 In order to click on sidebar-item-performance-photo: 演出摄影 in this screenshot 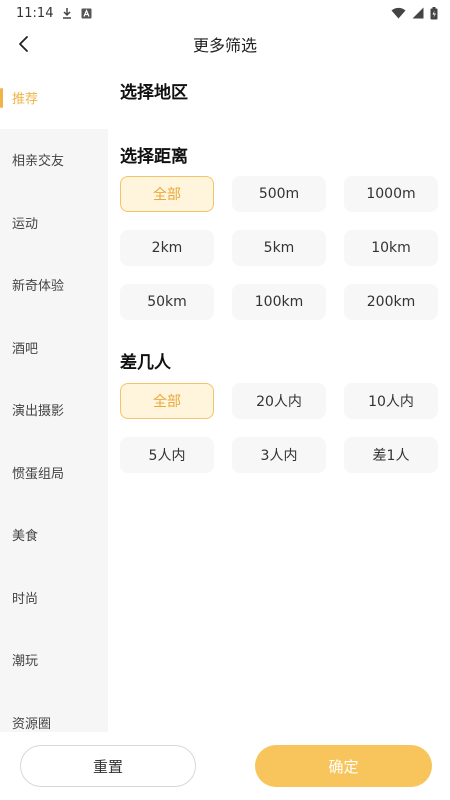, I will do `click(54, 410)`.